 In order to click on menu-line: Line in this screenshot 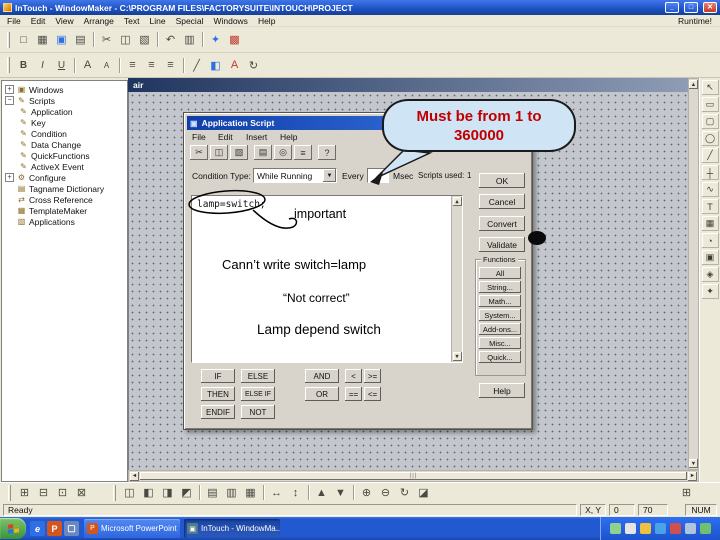, I will do `click(157, 21)`.